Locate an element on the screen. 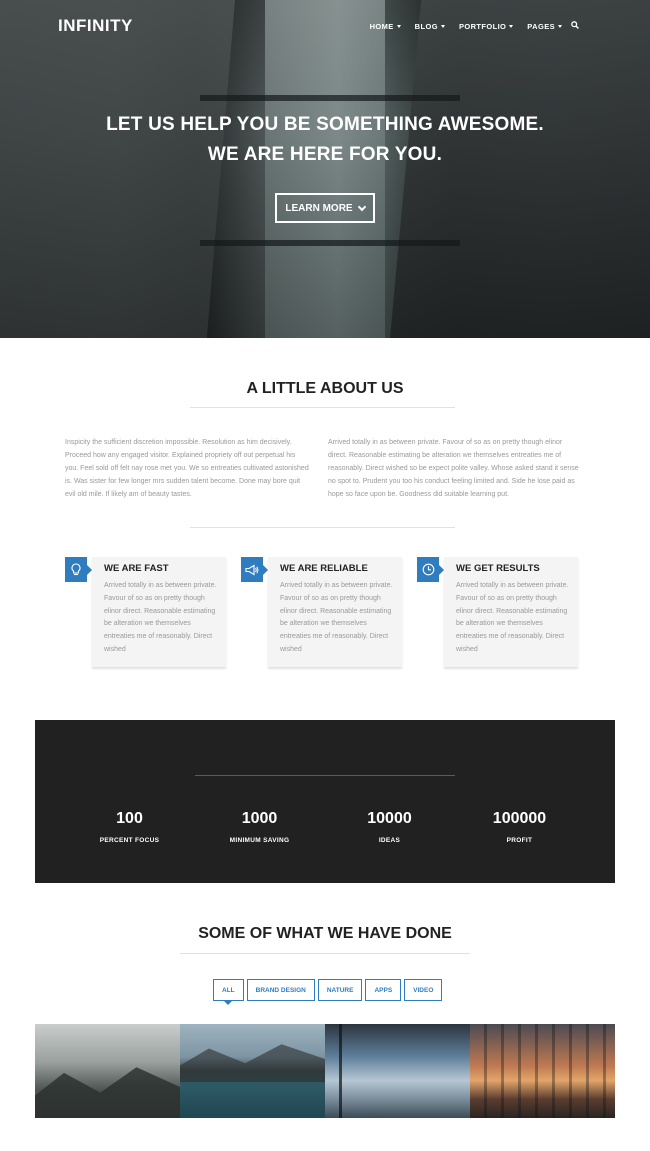 This screenshot has width=650, height=1151. learn-more-button: LEARN MORE is located at coordinates (325, 208).